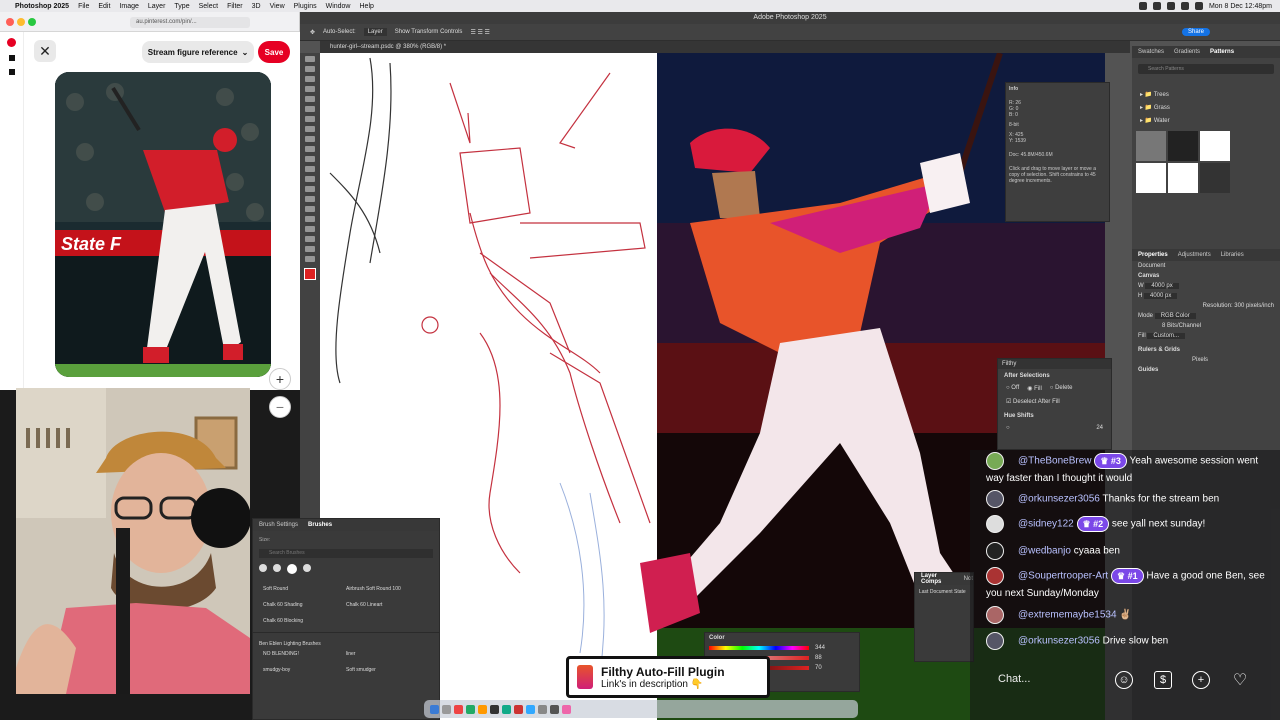 The width and height of the screenshot is (1280, 720). Describe the element at coordinates (1008, 428) in the screenshot. I see `hue-slider: ○` at that location.